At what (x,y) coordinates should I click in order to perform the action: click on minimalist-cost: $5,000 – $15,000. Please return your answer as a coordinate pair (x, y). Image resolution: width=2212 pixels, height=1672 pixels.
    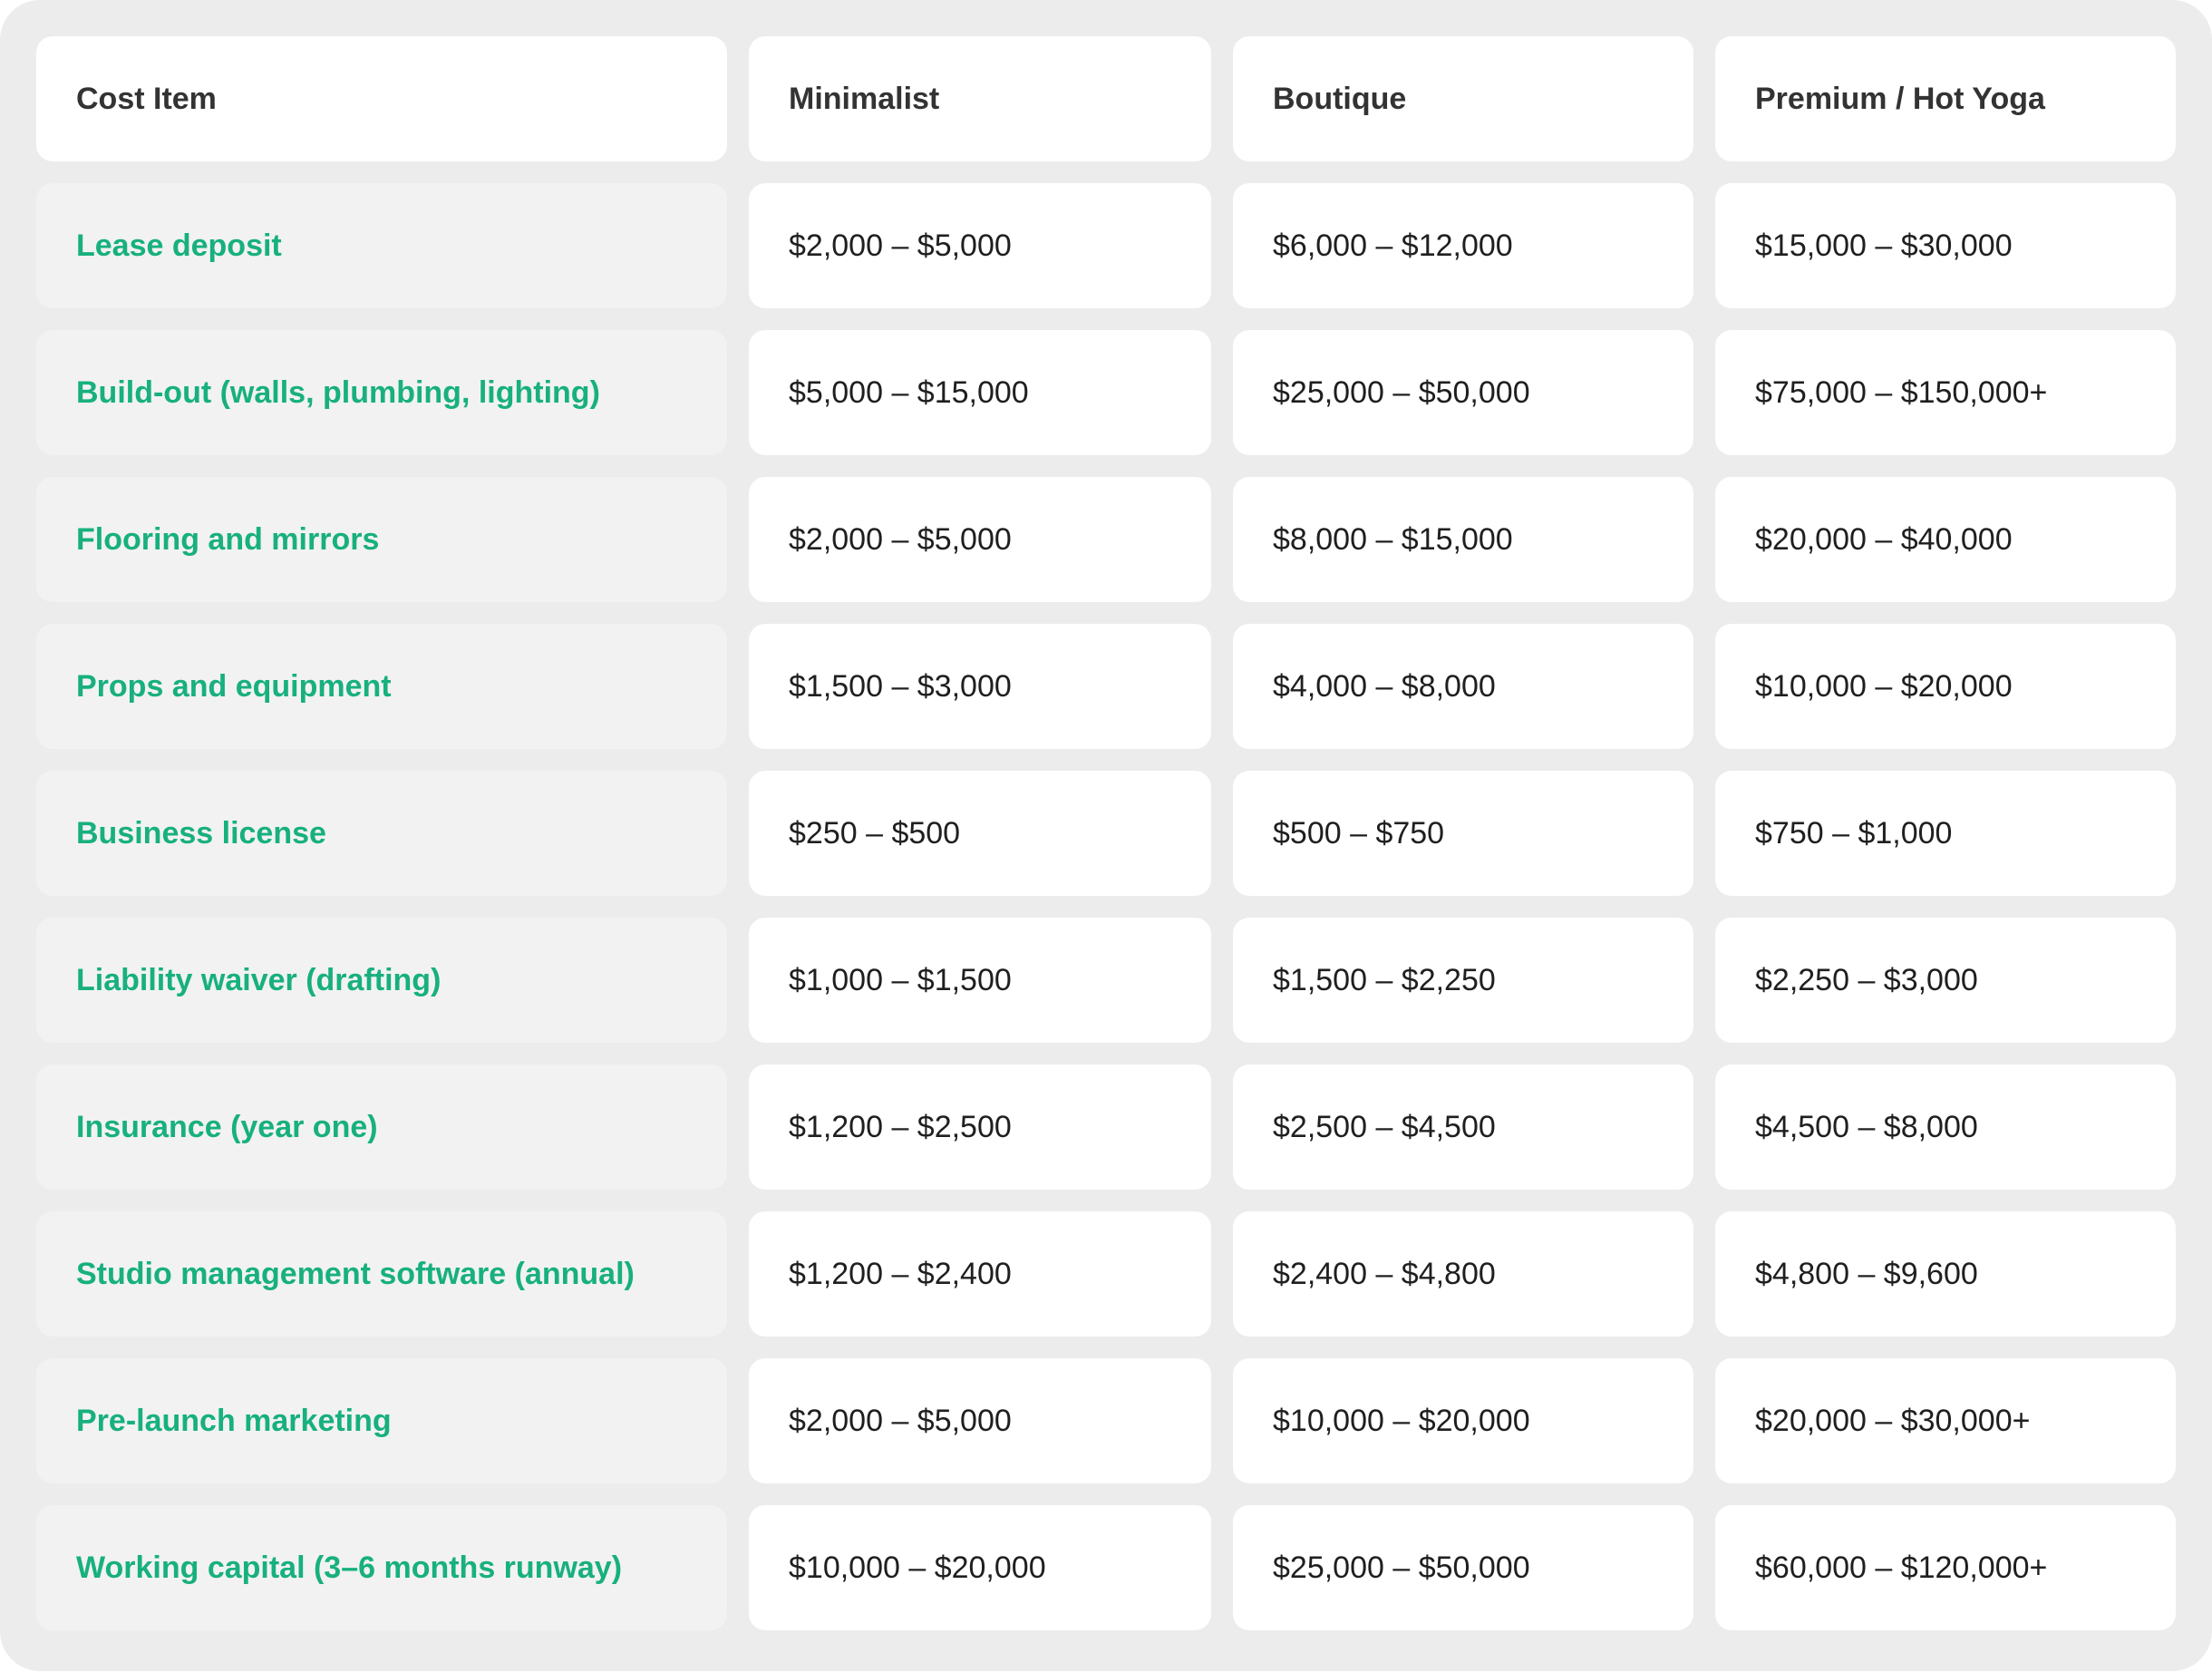
    Looking at the image, I should click on (980, 392).